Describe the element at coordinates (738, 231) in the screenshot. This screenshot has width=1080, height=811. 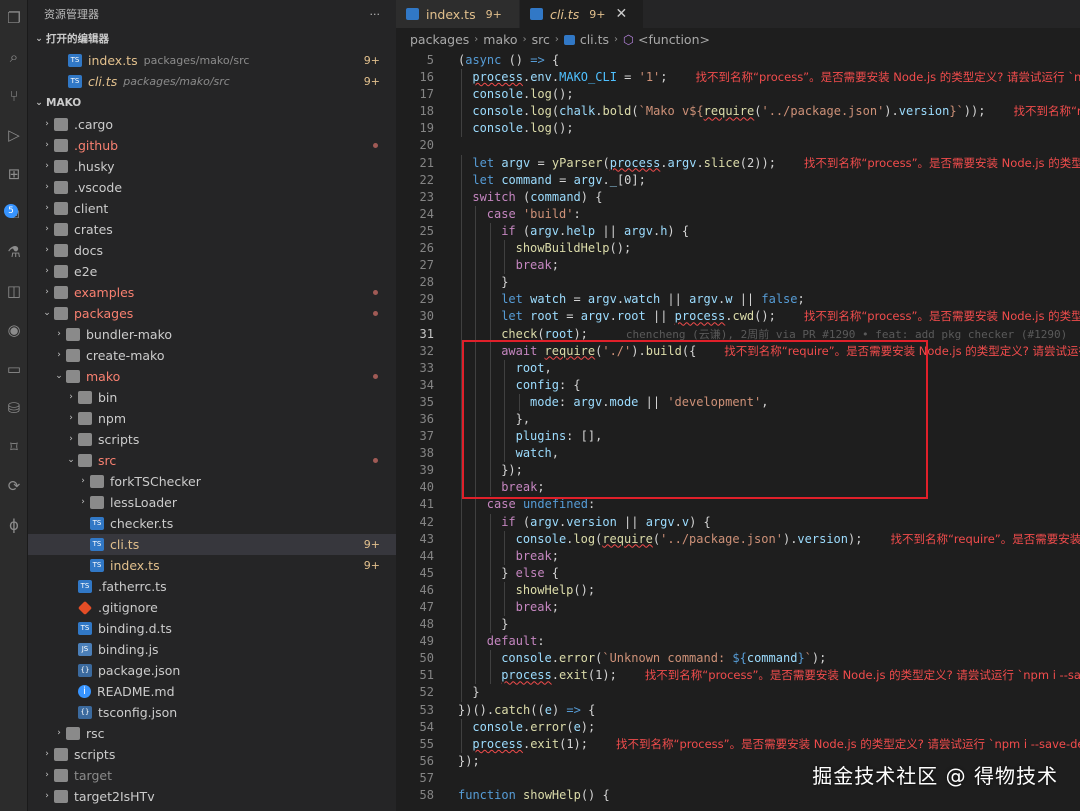
I see `code-line: 25 if (argv.help || argv.h) {` at that location.